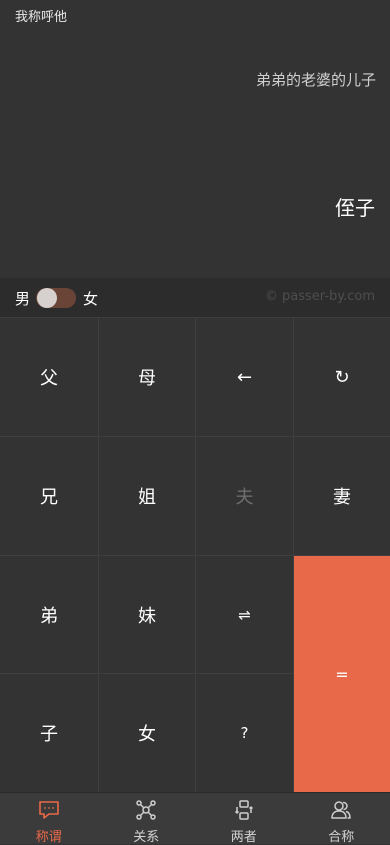 Image resolution: width=390 pixels, height=845 pixels. I want to click on key-son: 子, so click(49, 733).